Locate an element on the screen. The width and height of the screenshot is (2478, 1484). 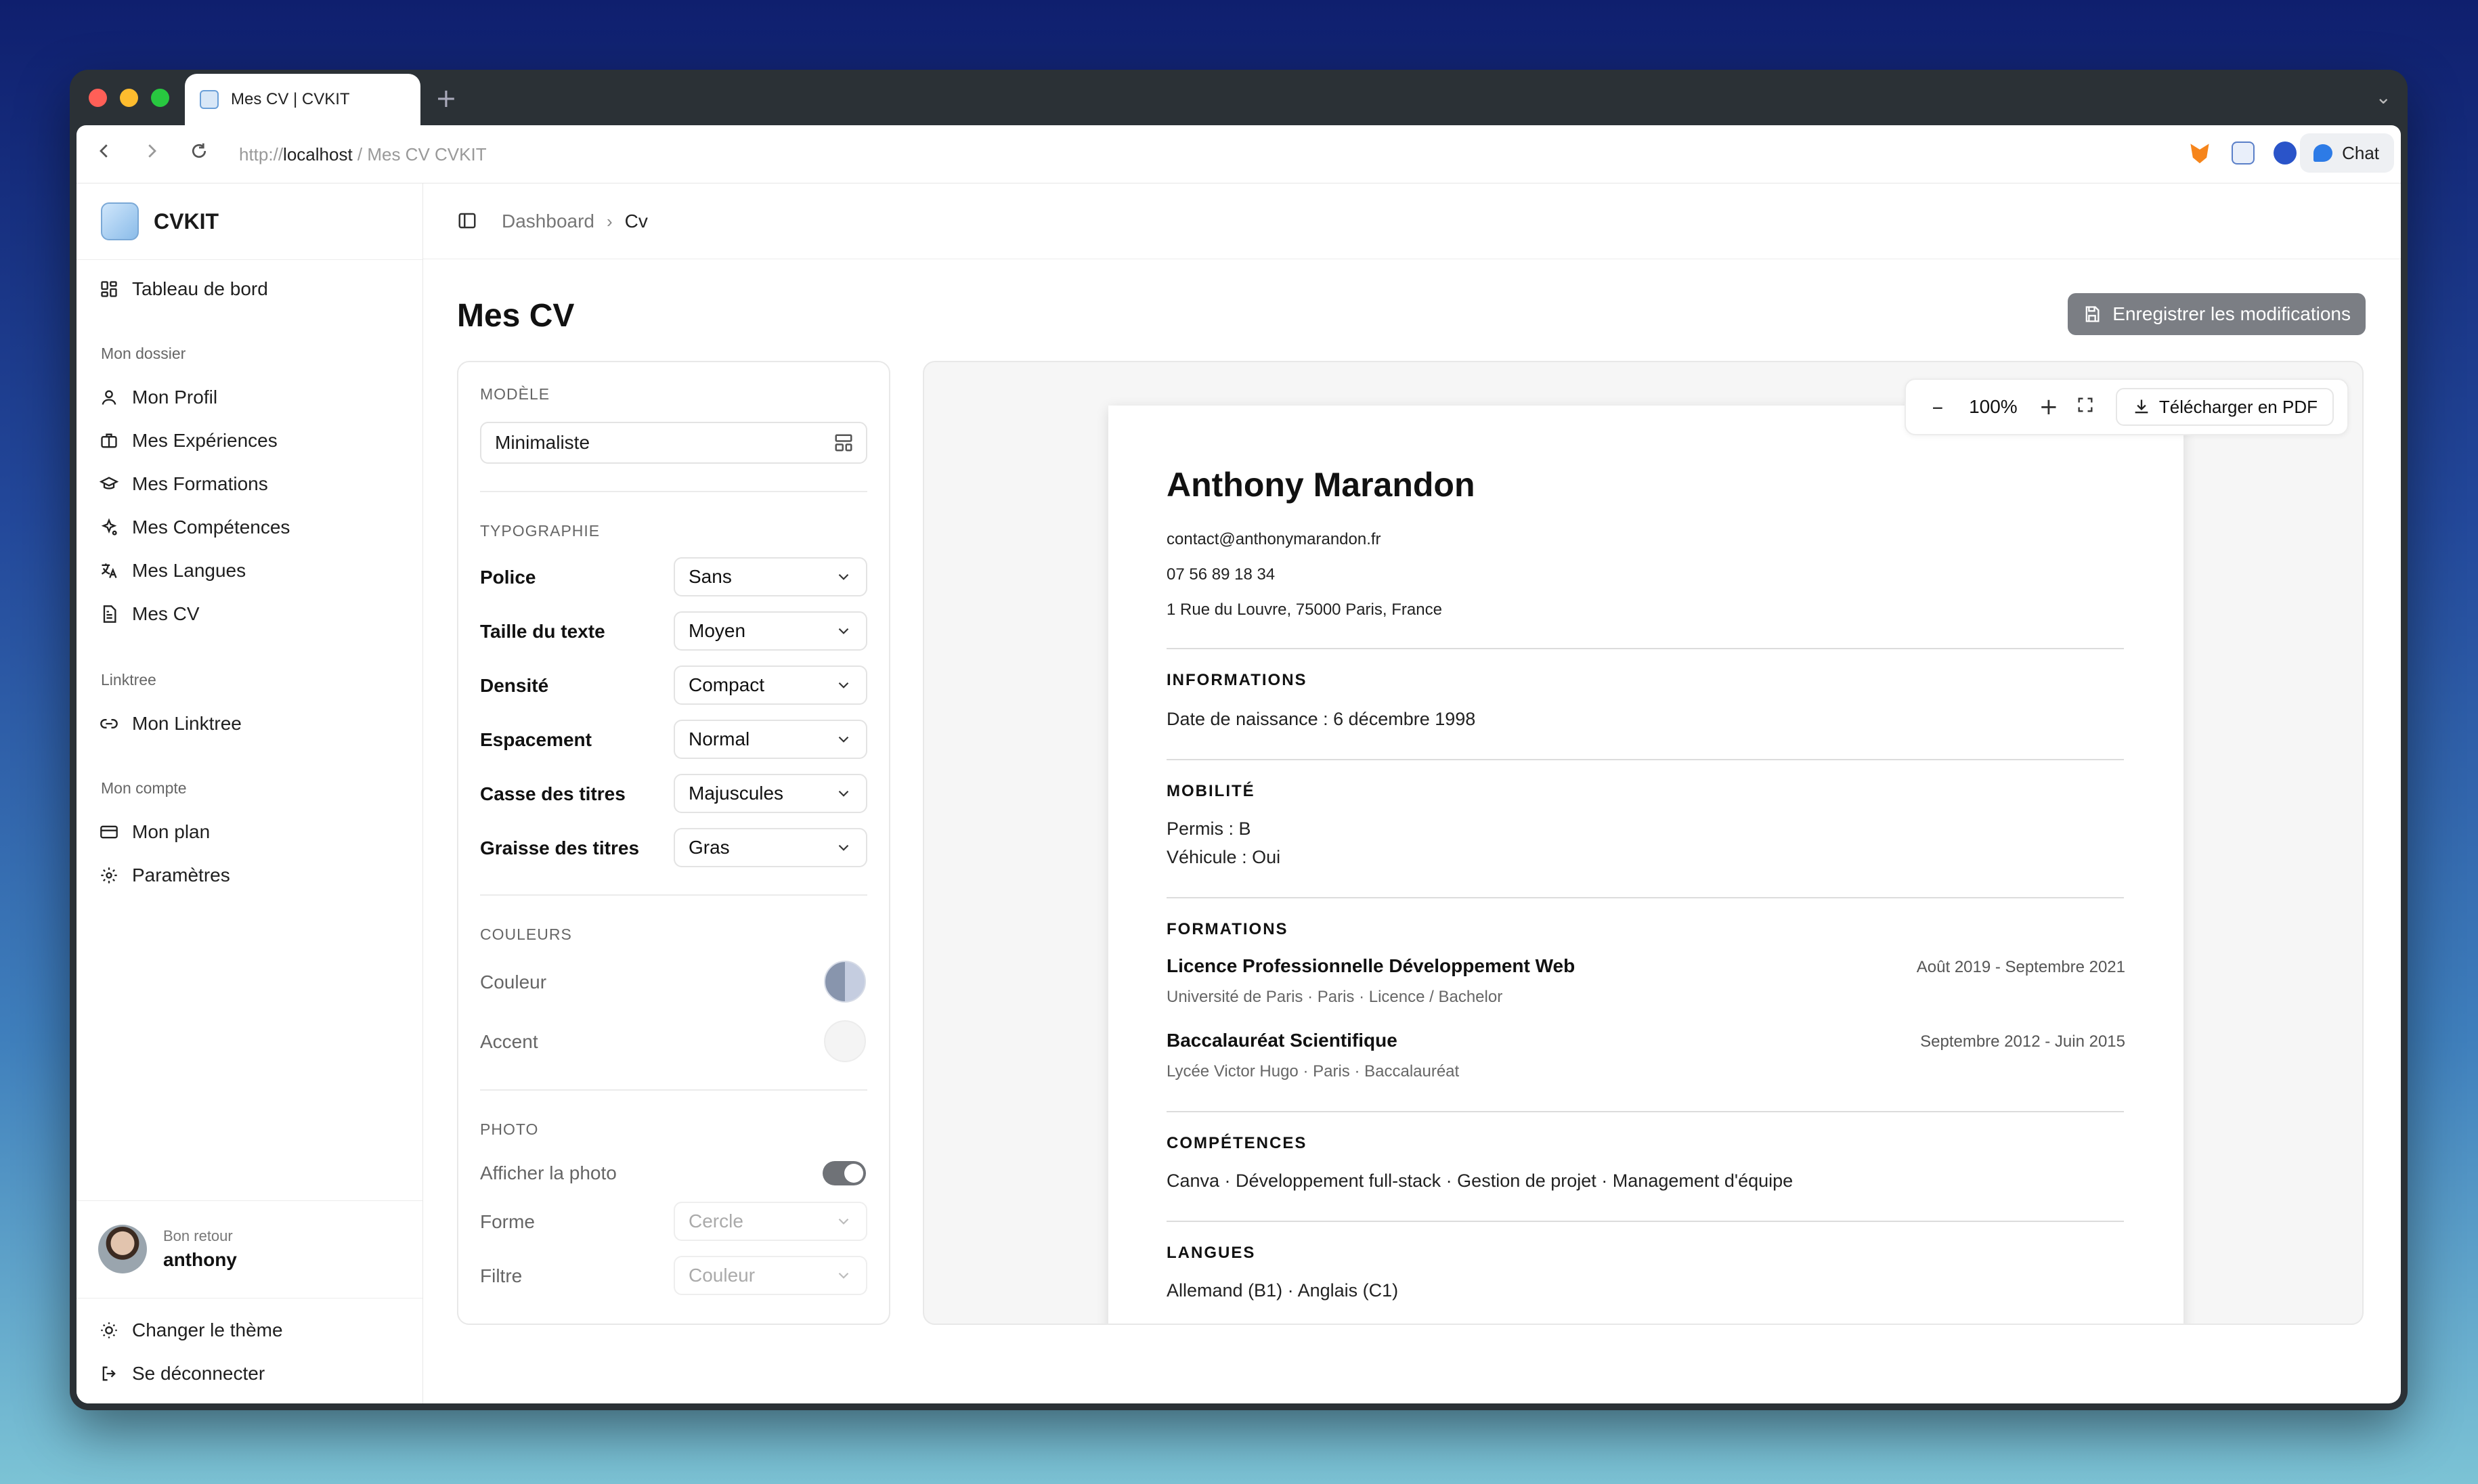
save-label: Enregistrer les modifications is located at coordinates (2232, 313).